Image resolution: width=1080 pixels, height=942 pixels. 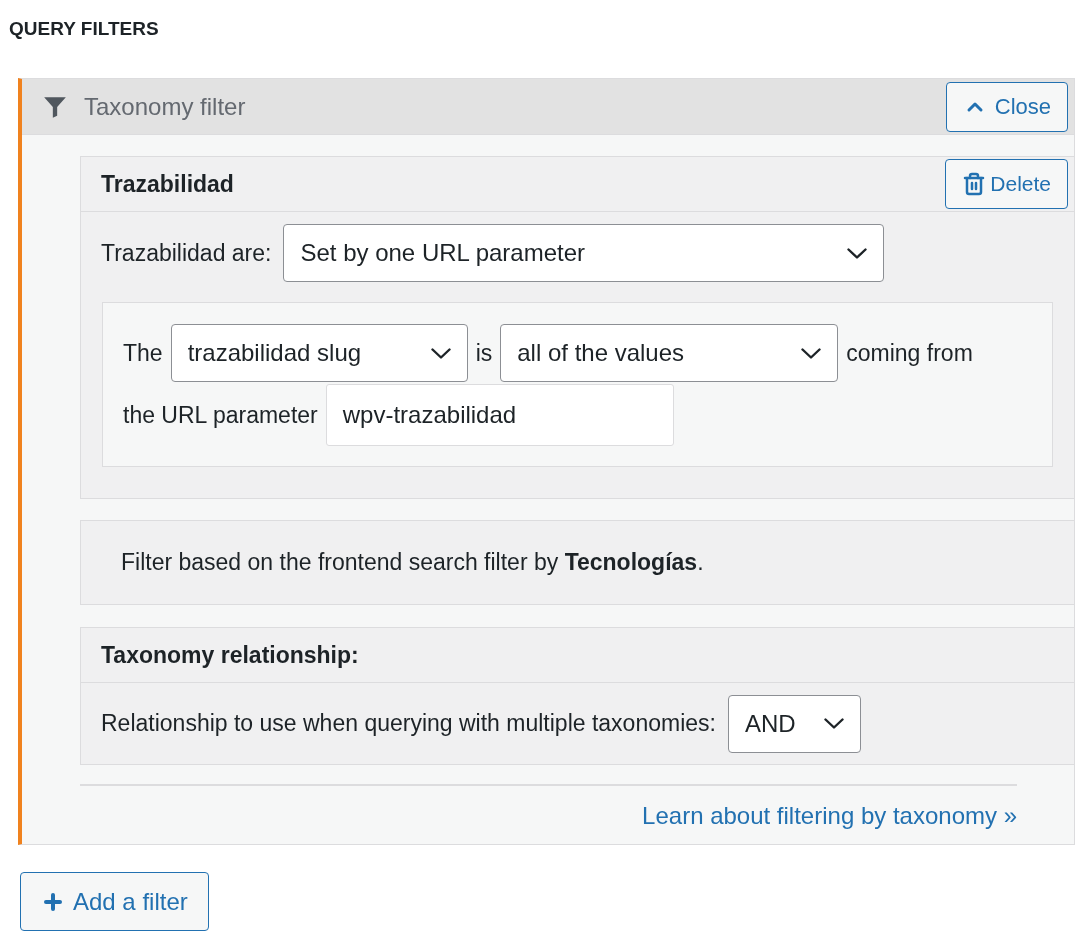 What do you see at coordinates (319, 353) in the screenshot?
I see `field-select: trazabilidad slug` at bounding box center [319, 353].